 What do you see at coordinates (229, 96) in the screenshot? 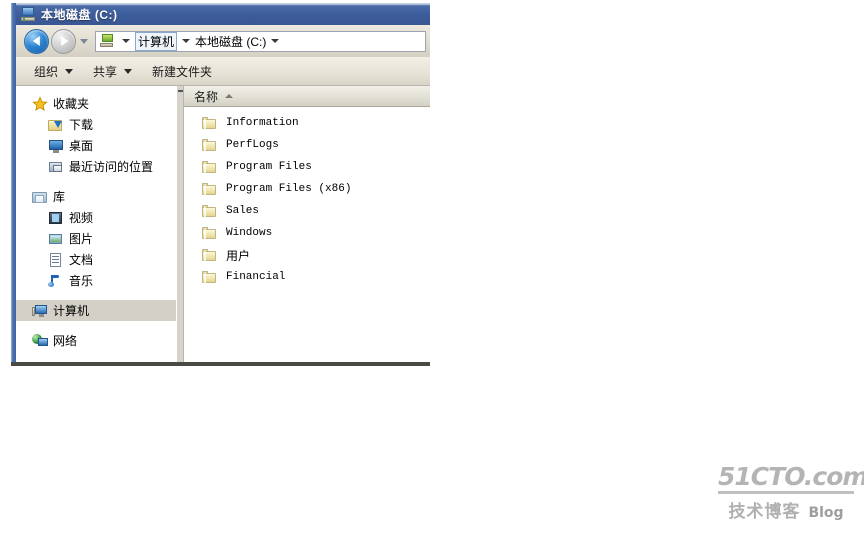
I see `sort-ascending-icon` at bounding box center [229, 96].